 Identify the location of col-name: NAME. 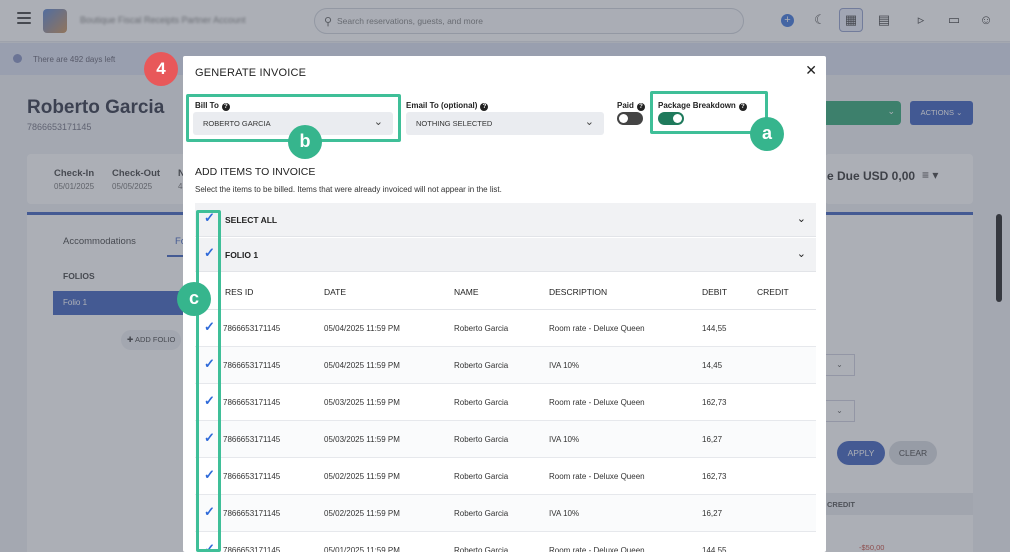
(466, 292).